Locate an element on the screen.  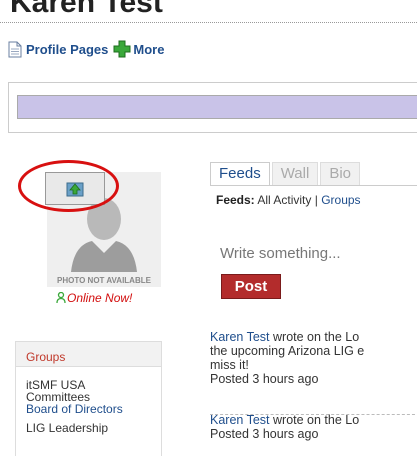
profile-tabs: Feeds Wall Bio is located at coordinates (286, 174).